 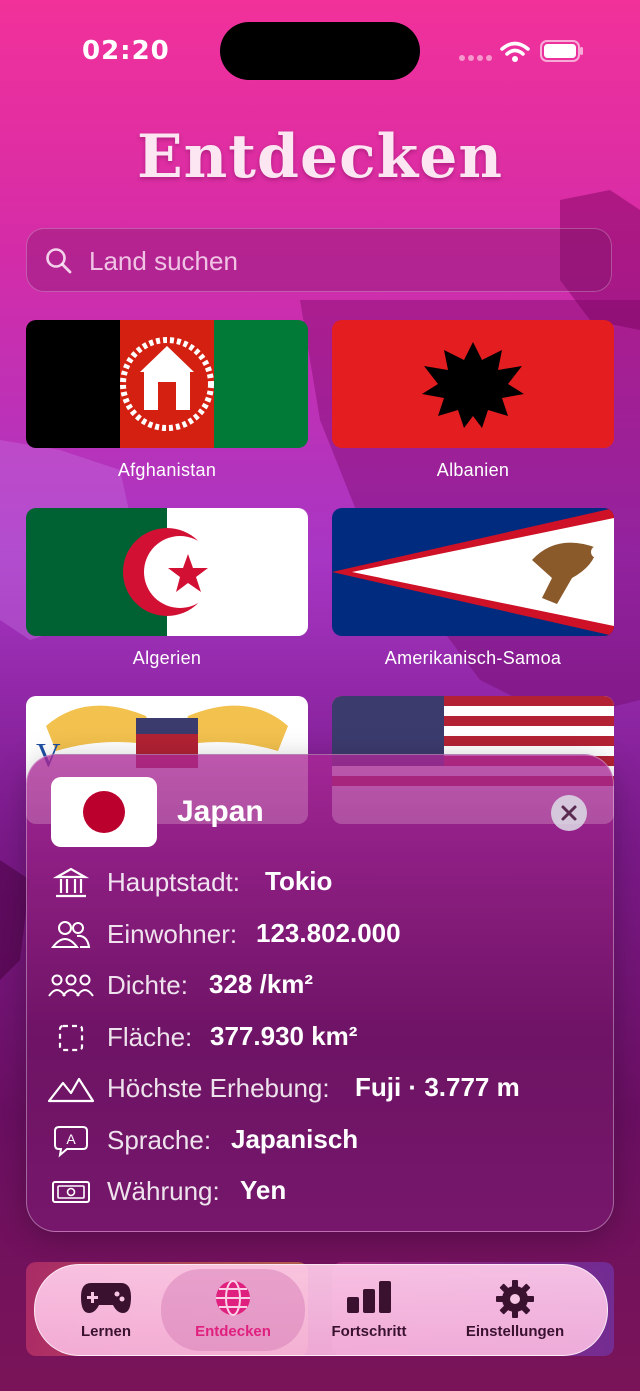 I want to click on close-button, so click(x=569, y=813).